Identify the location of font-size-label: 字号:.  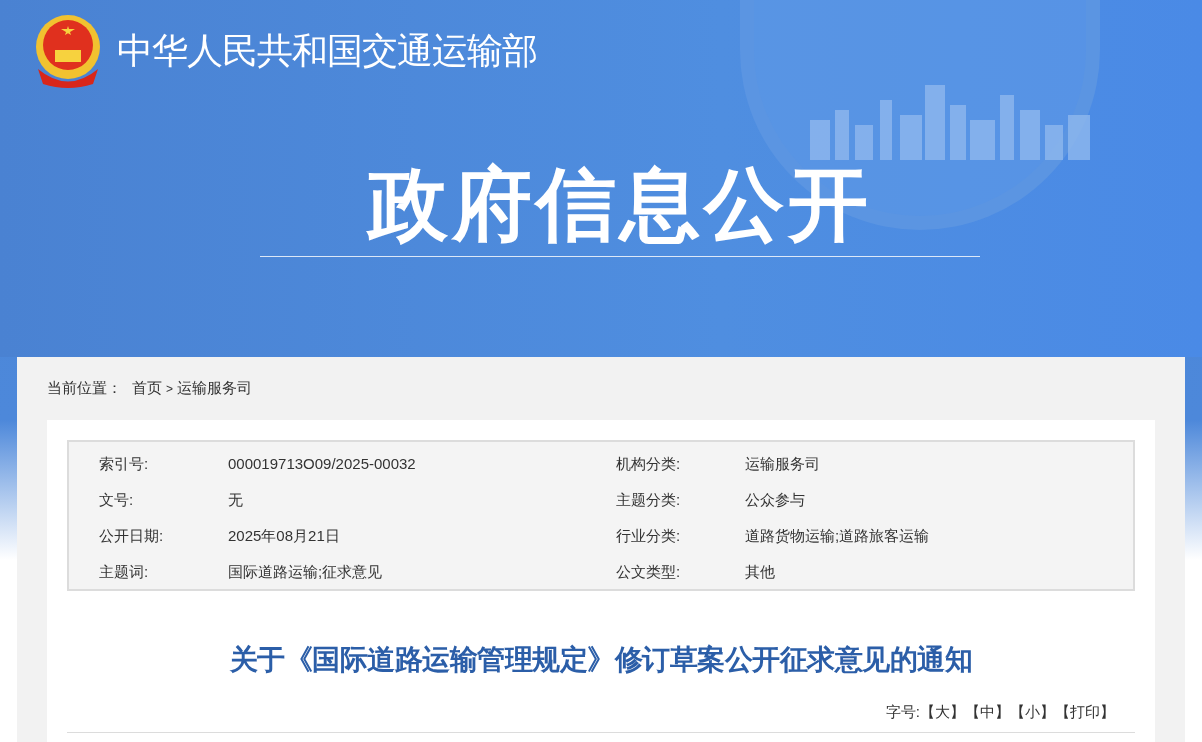
(902, 712).